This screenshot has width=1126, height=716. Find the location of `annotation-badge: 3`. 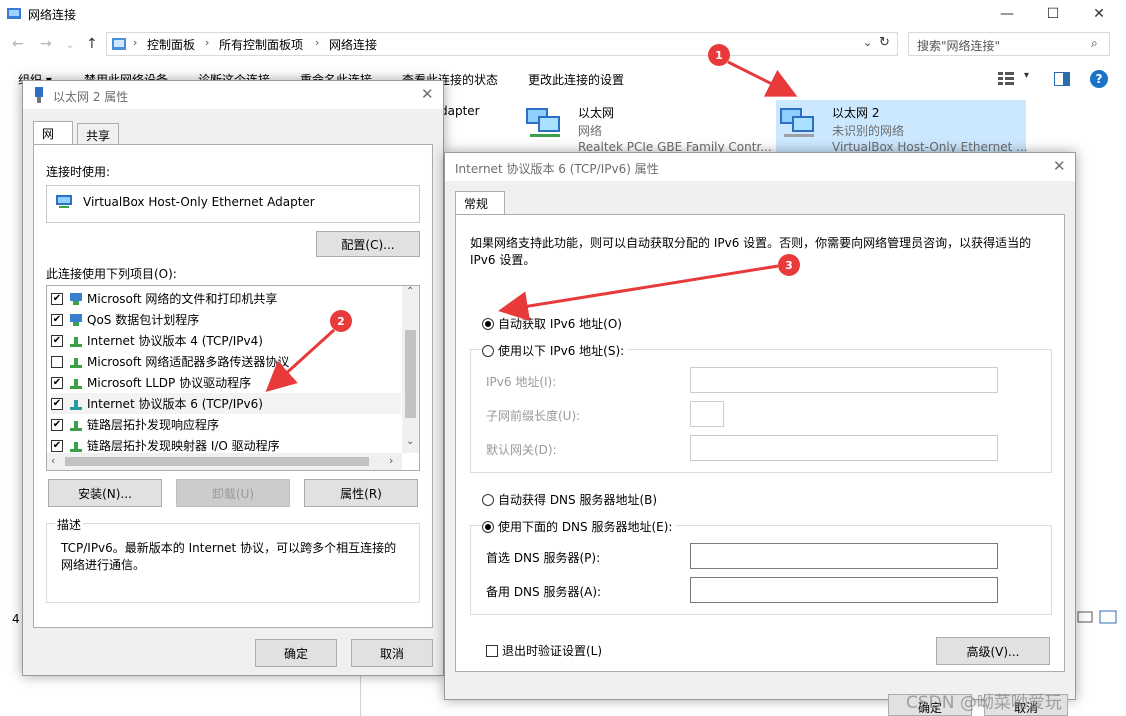

annotation-badge: 3 is located at coordinates (789, 265).